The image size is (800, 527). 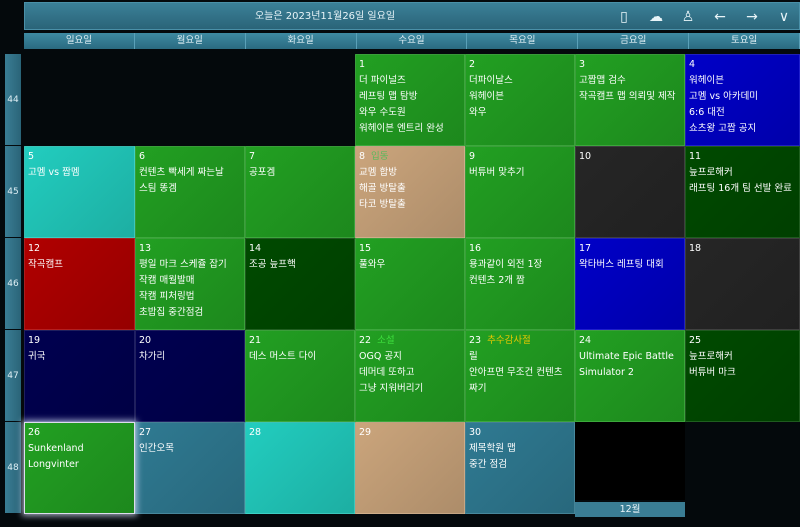 I want to click on day-number: 1, so click(x=362, y=64).